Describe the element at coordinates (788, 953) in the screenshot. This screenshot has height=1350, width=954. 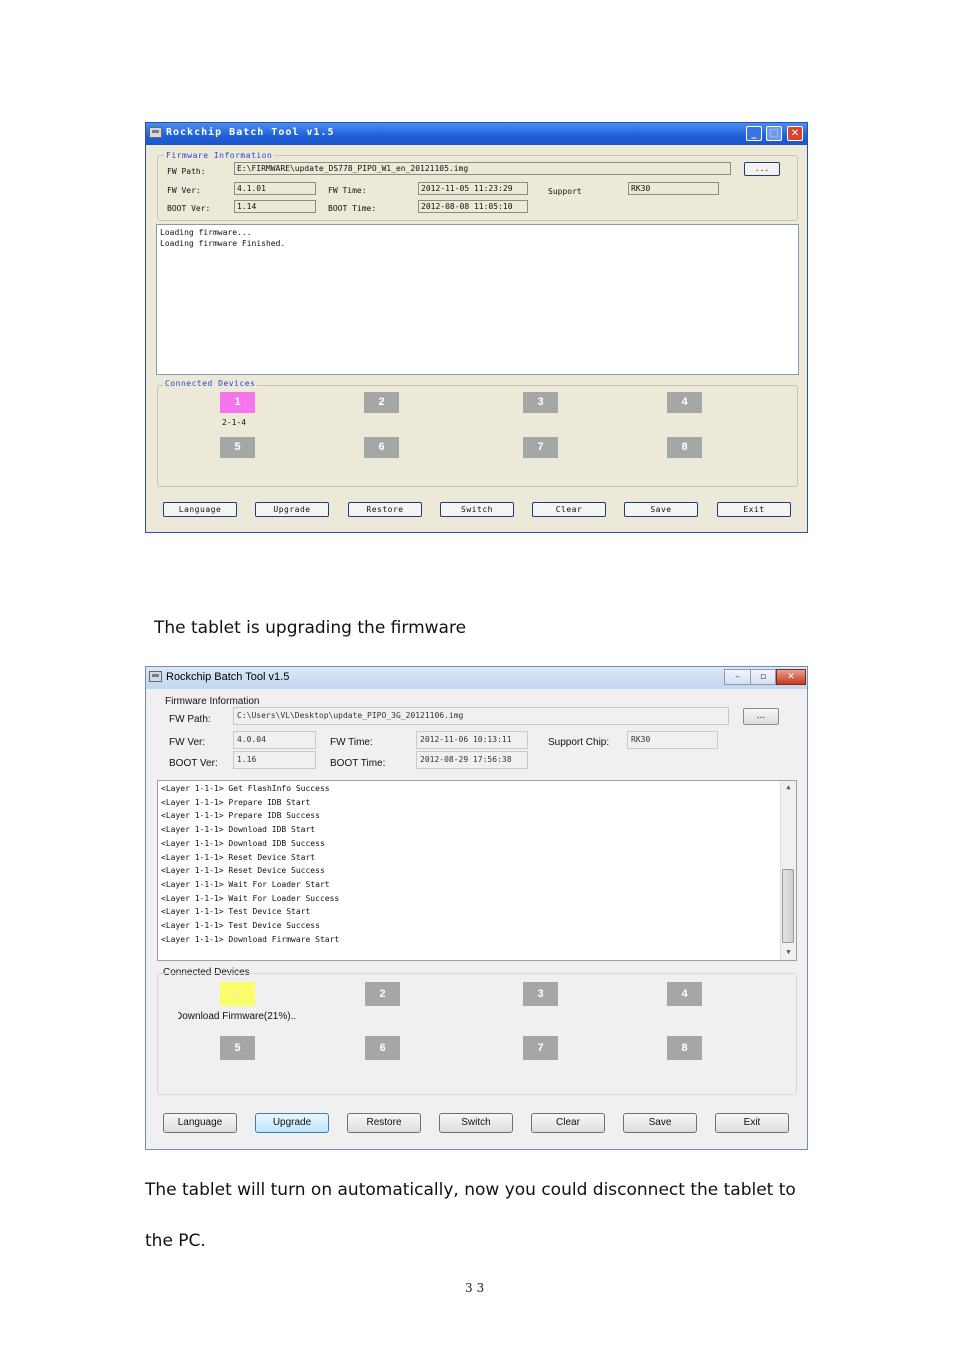
I see `scroll-down-arrow-icon: ▼` at that location.